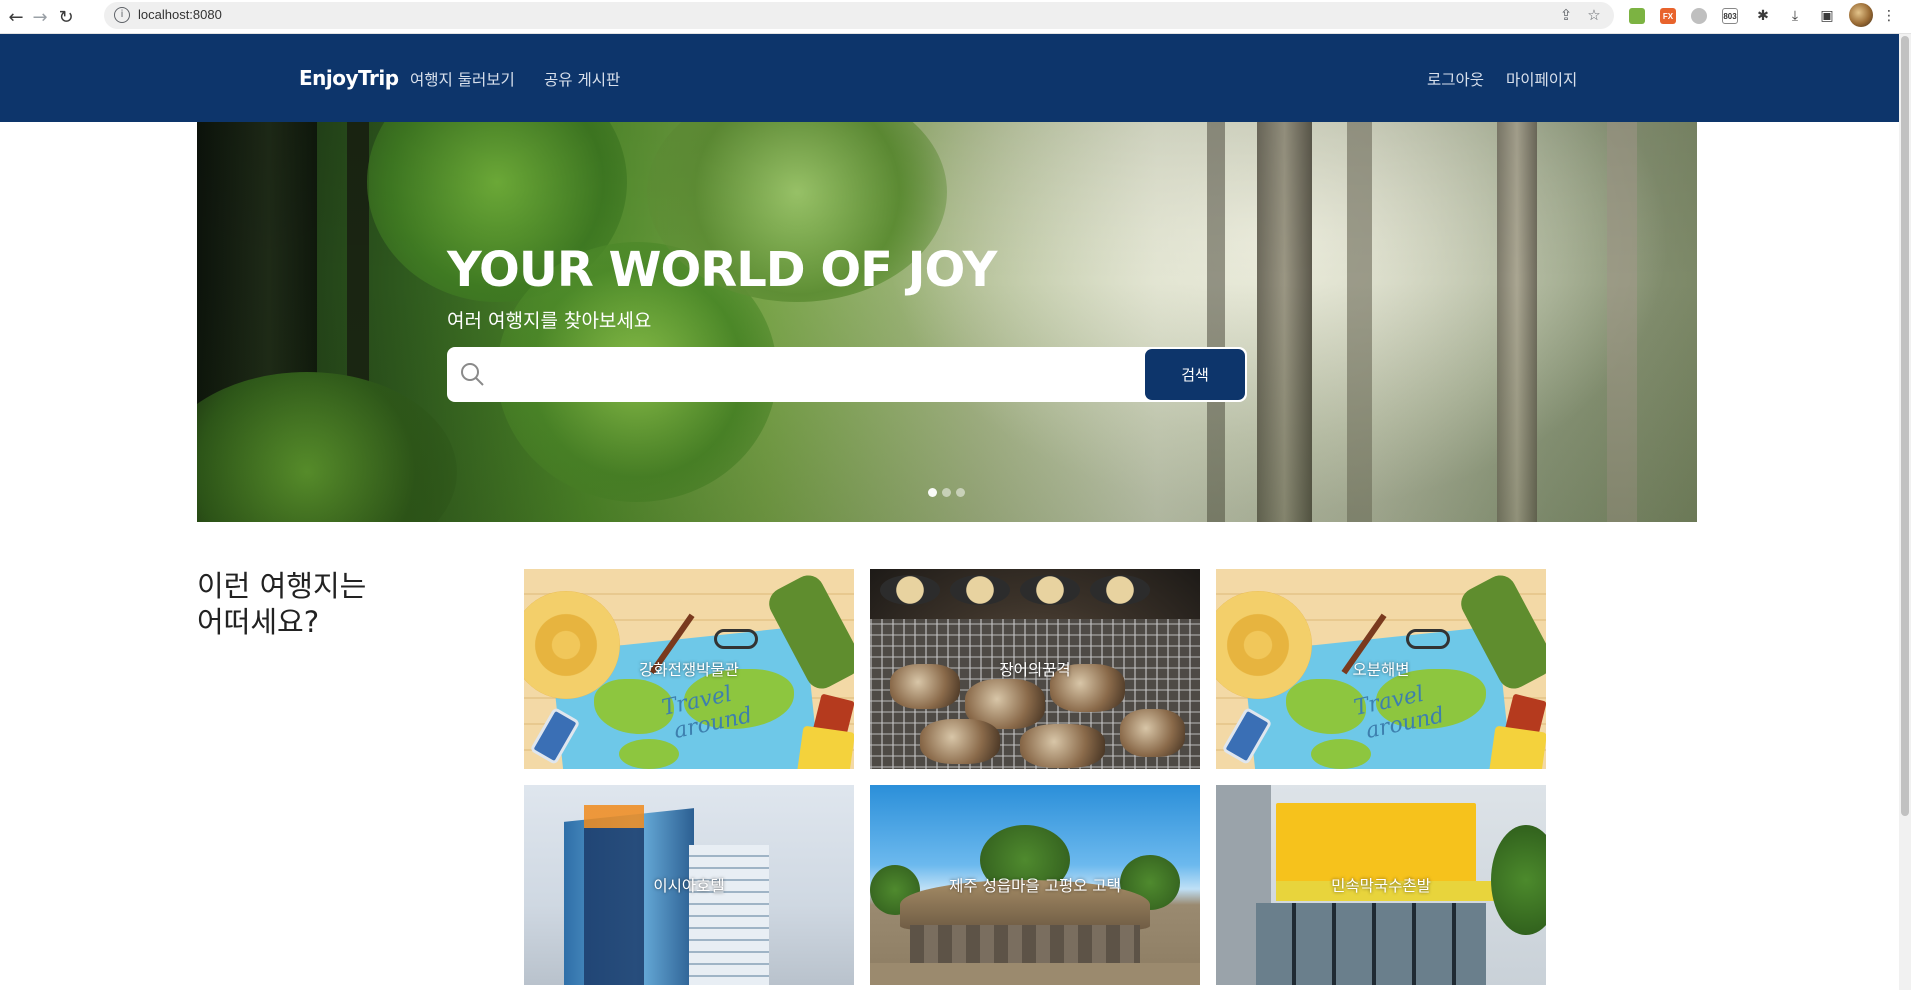 The height and width of the screenshot is (990, 1911). I want to click on url-text: localhost:8080, so click(180, 14).